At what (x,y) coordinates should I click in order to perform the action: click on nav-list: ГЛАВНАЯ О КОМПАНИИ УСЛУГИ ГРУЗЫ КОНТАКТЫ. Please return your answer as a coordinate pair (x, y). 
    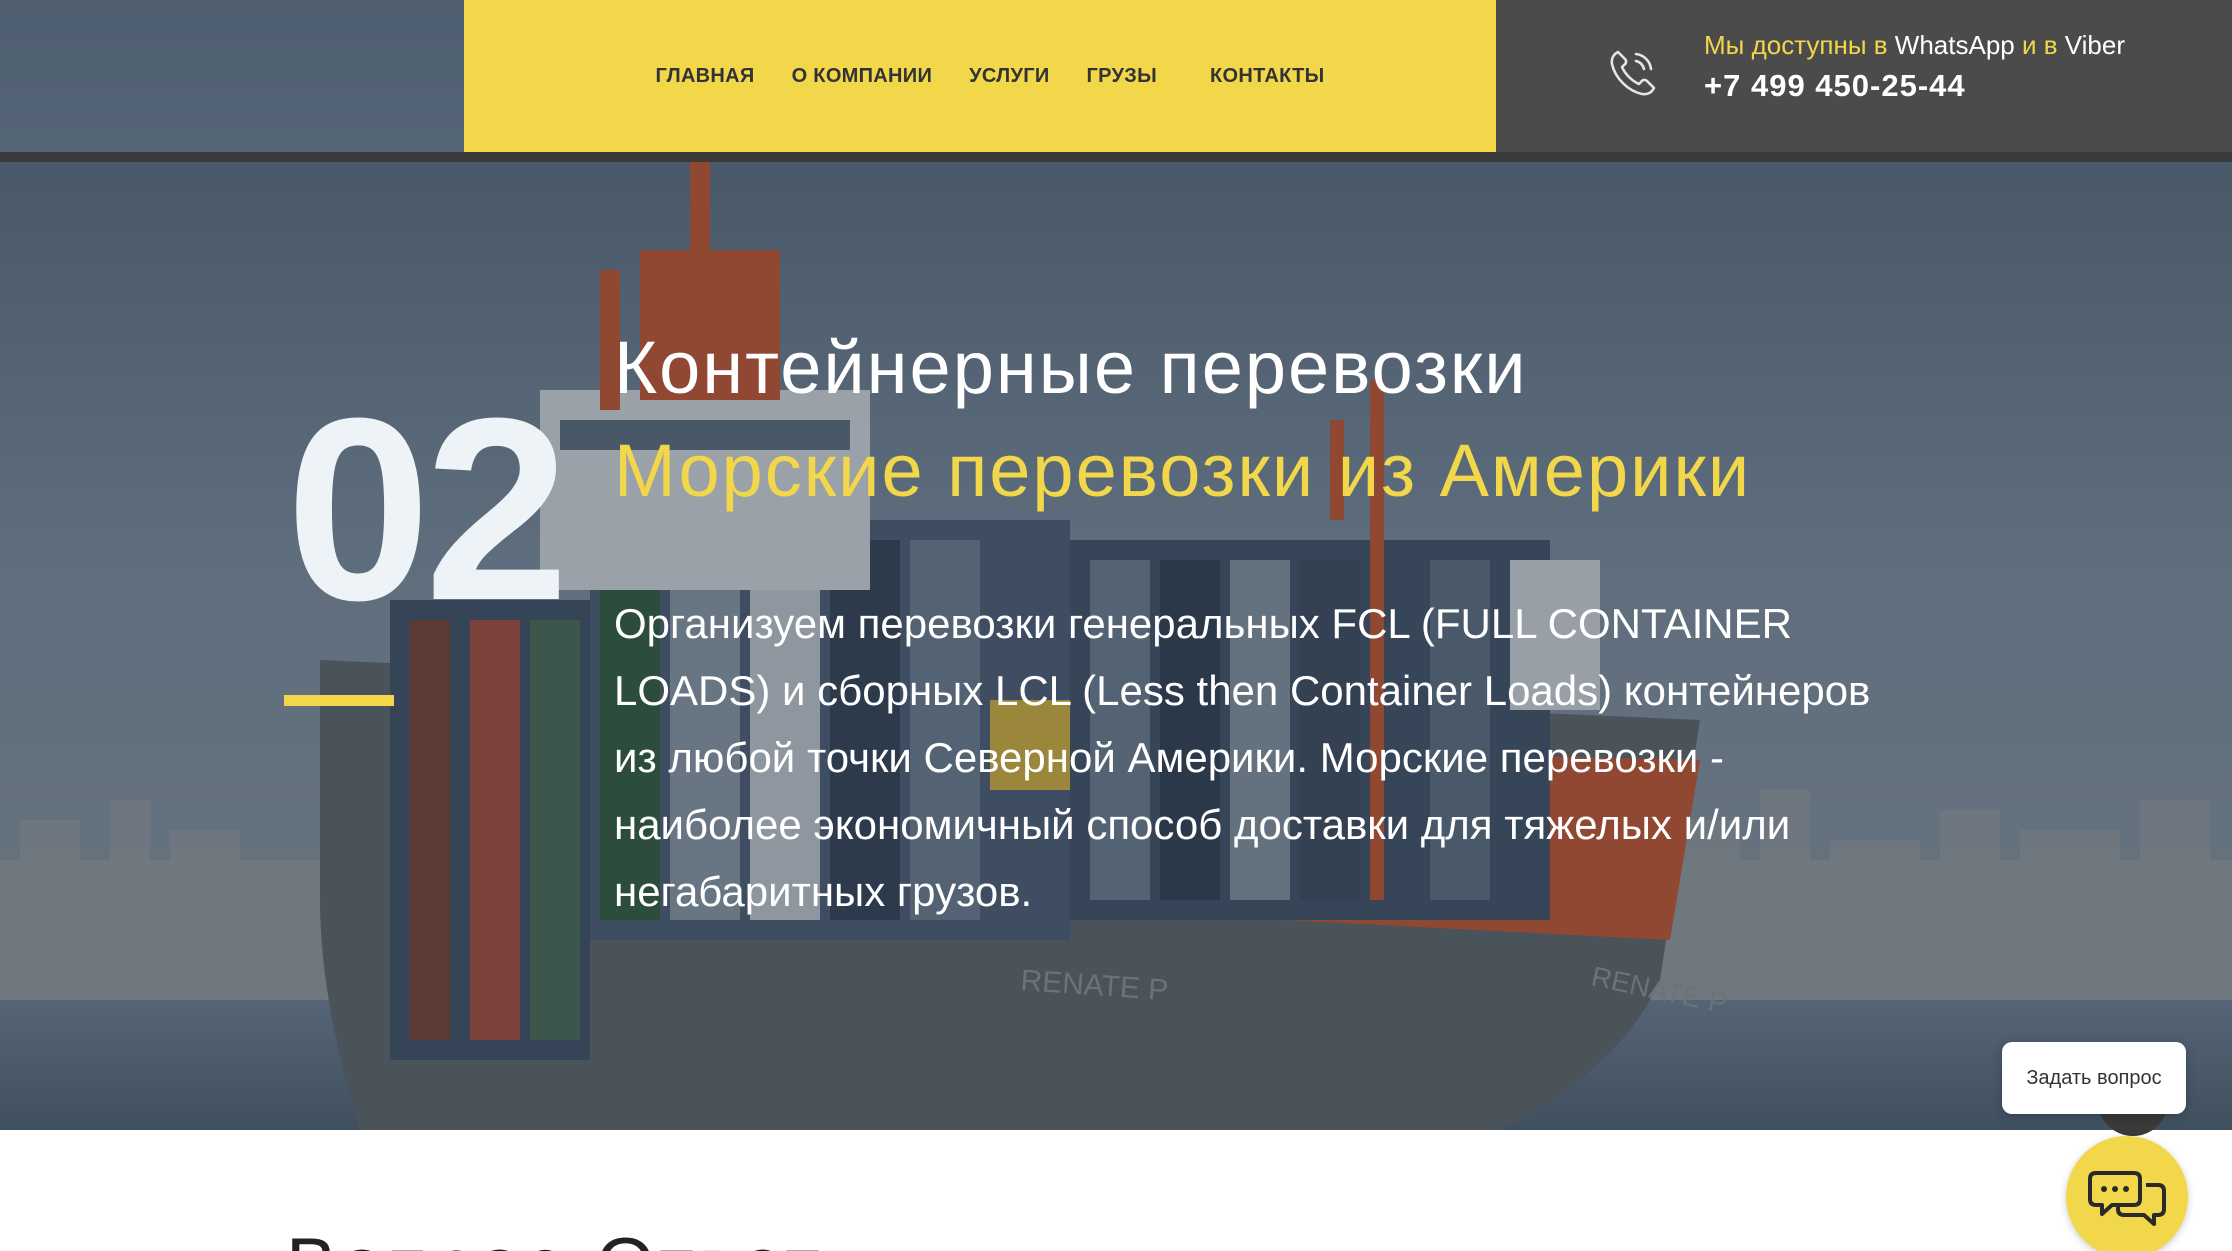
    Looking at the image, I should click on (979, 76).